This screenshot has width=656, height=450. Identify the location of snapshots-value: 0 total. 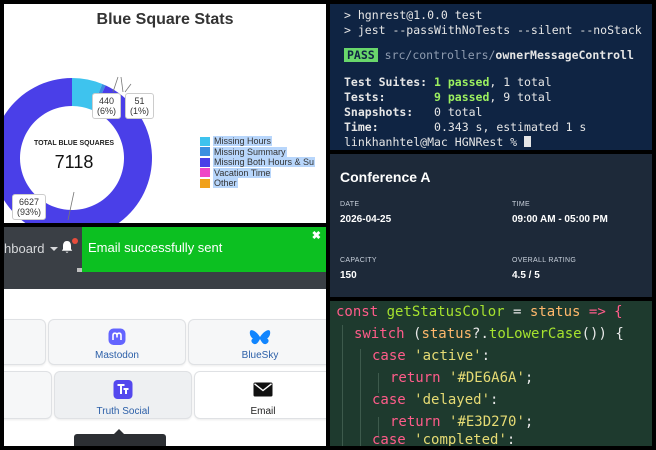
(458, 112).